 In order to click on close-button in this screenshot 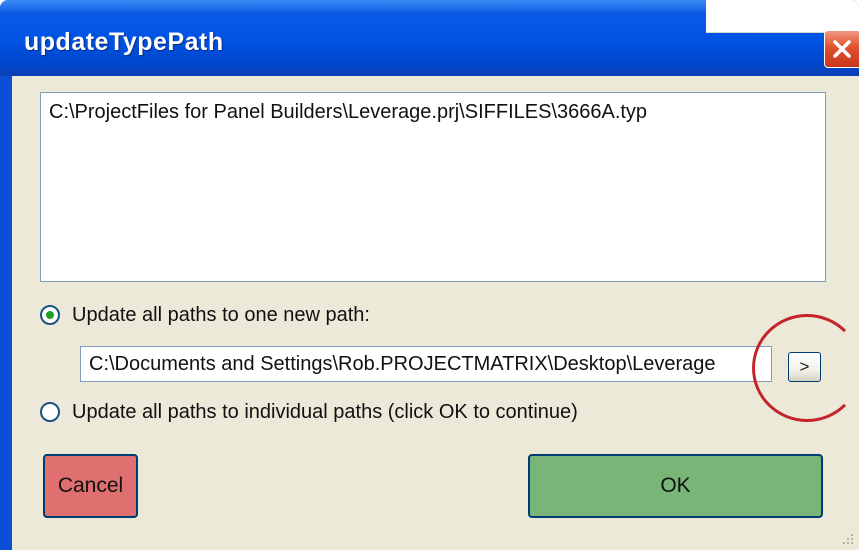, I will do `click(841, 49)`.